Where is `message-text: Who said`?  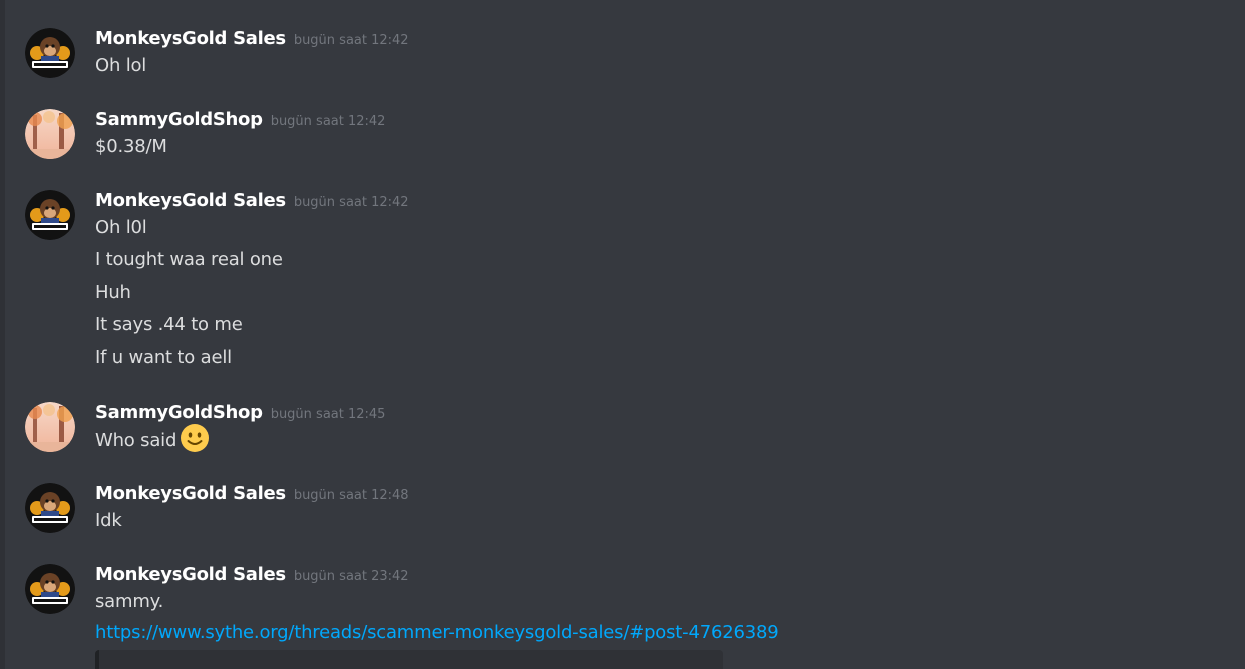
message-text: Who said is located at coordinates (152, 438).